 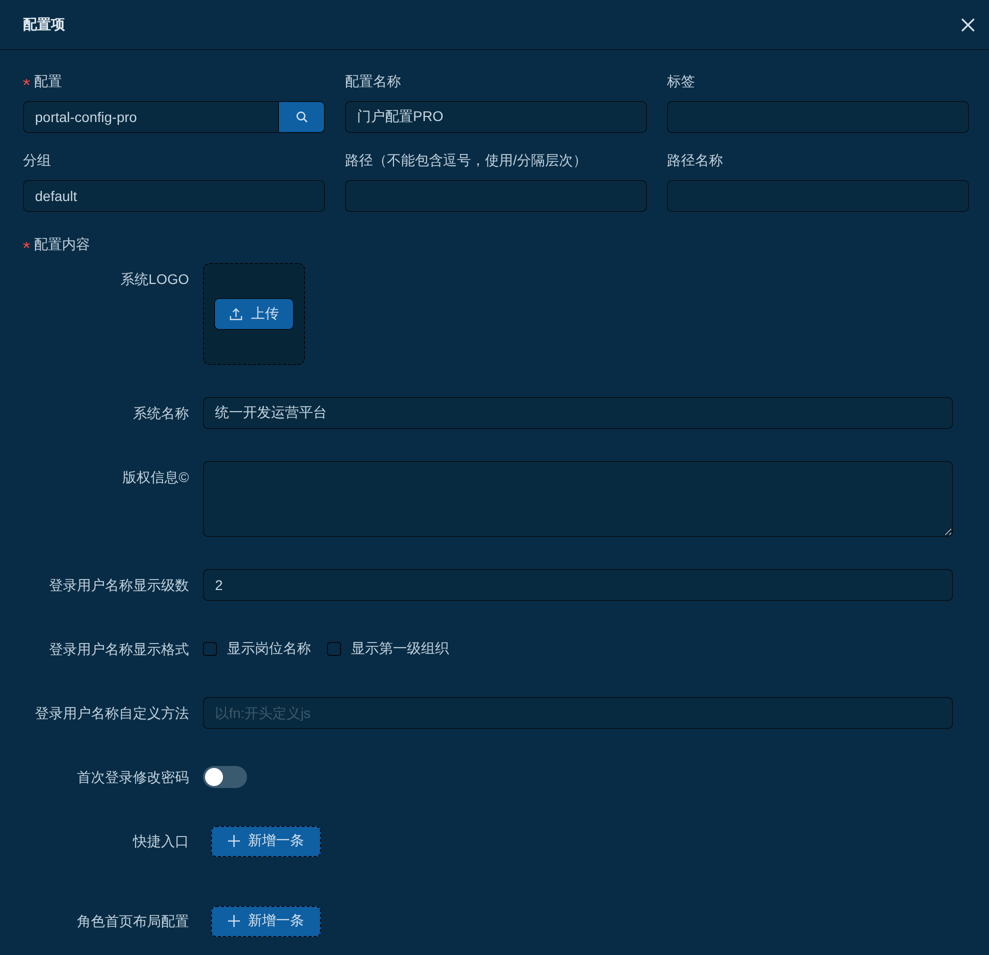 I want to click on checkbox-label: 显示岗位名称, so click(x=269, y=649).